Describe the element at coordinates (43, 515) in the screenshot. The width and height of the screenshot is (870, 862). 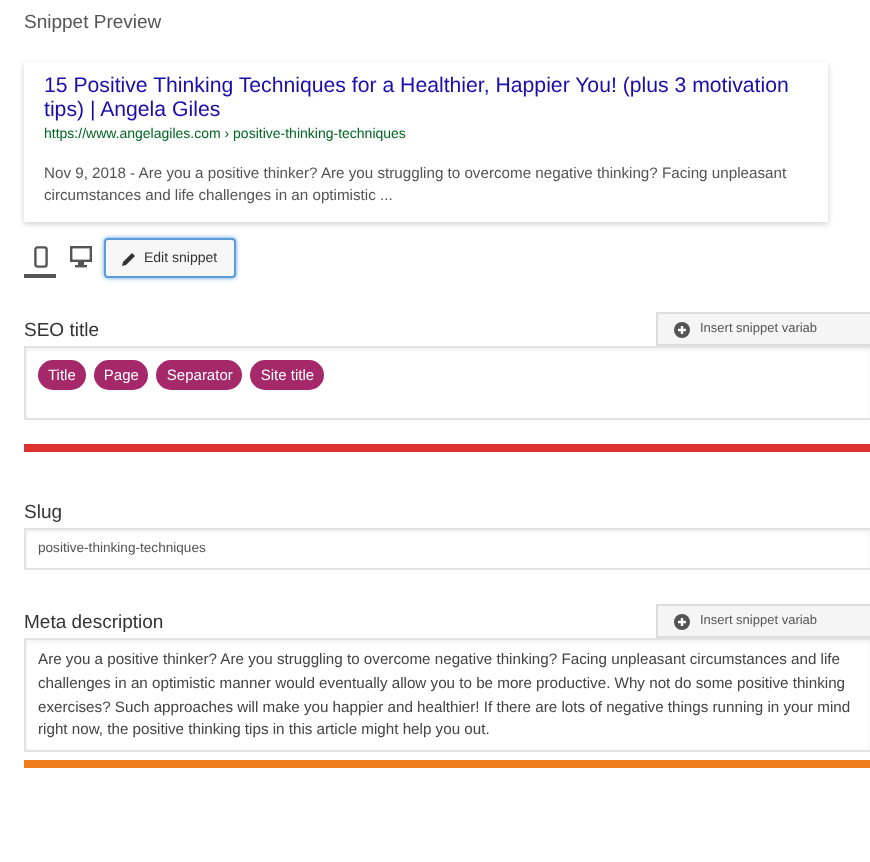
I see `field-label: Slug` at that location.